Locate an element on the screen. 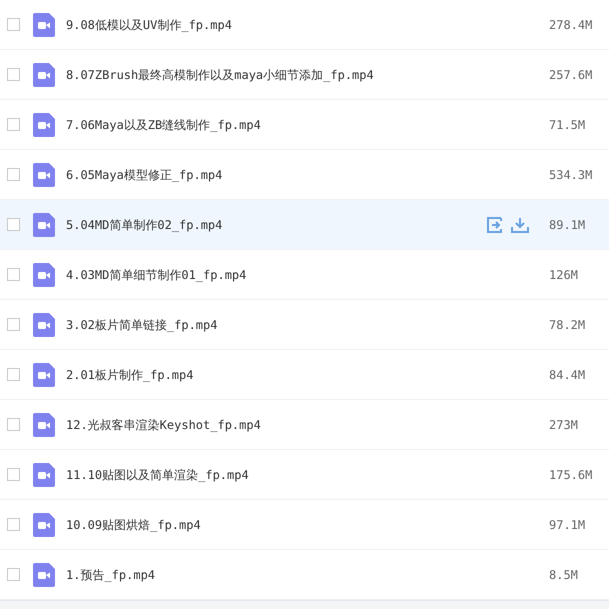 The width and height of the screenshot is (609, 609). file-name: 8.07ZBrush最终高模制作以及maya小细节添加_fp.mp4 is located at coordinates (220, 75).